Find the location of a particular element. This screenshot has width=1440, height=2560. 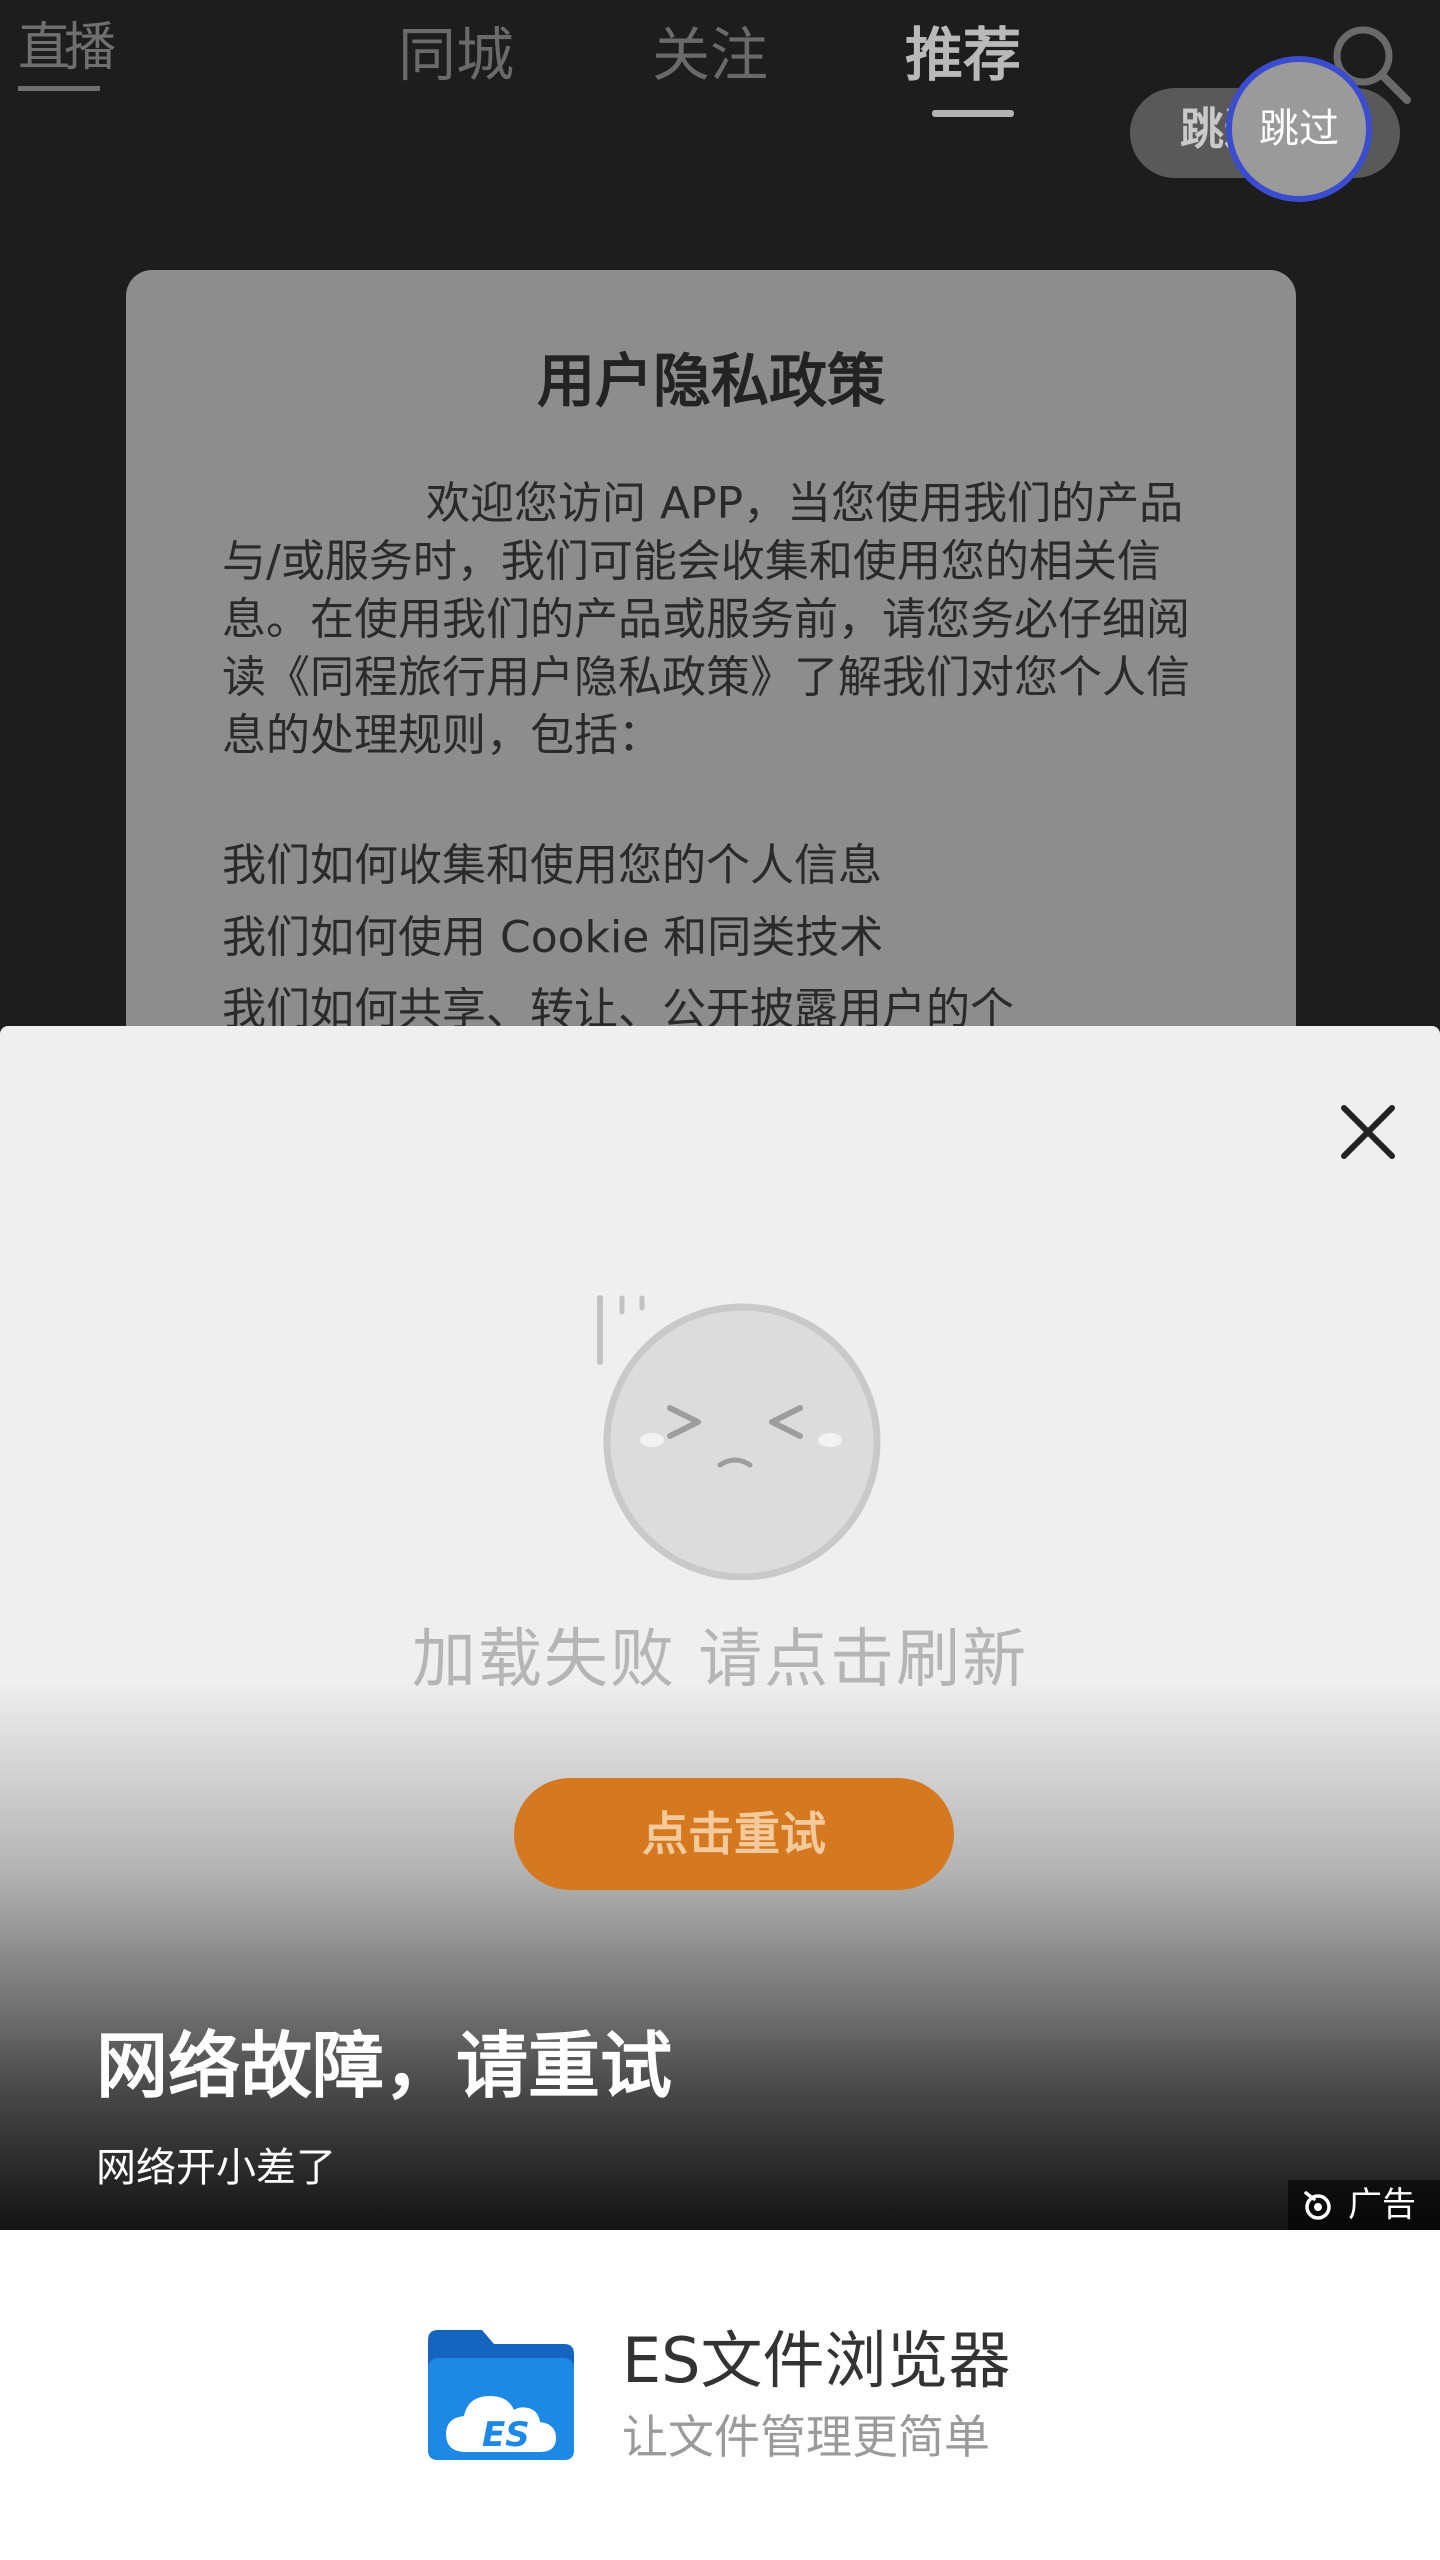

skip-button-label: 跳过 is located at coordinates (1299, 129).